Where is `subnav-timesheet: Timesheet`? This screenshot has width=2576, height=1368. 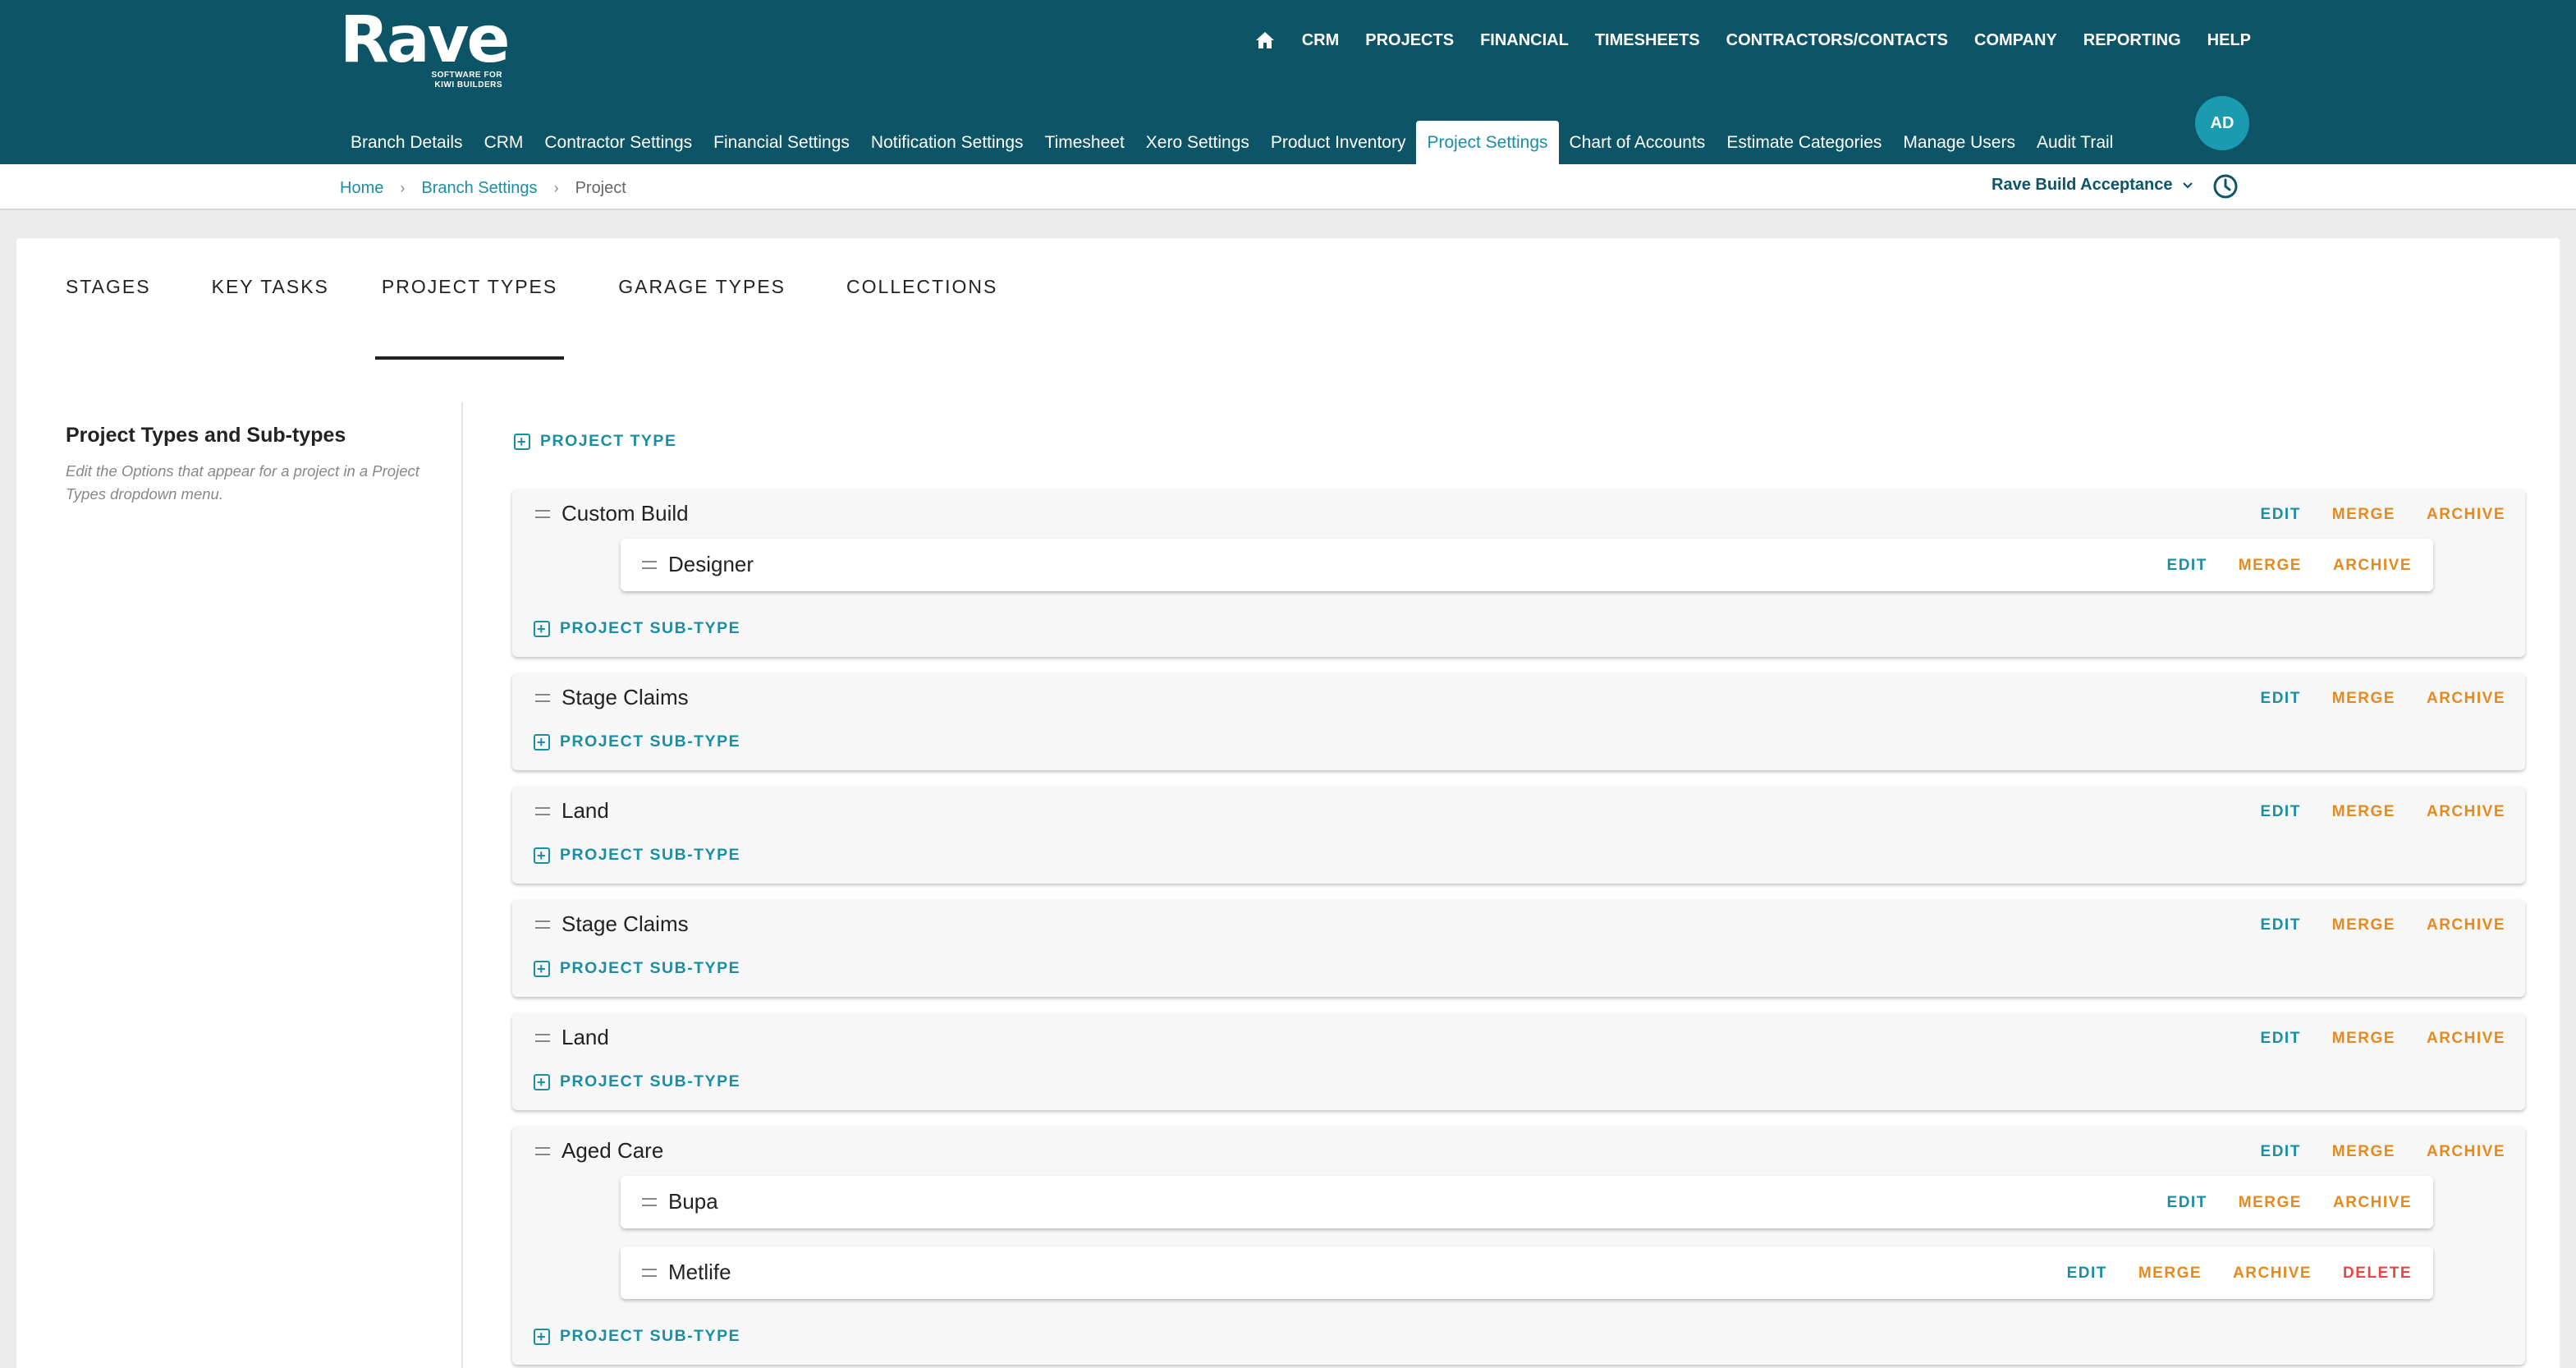 subnav-timesheet: Timesheet is located at coordinates (1084, 142).